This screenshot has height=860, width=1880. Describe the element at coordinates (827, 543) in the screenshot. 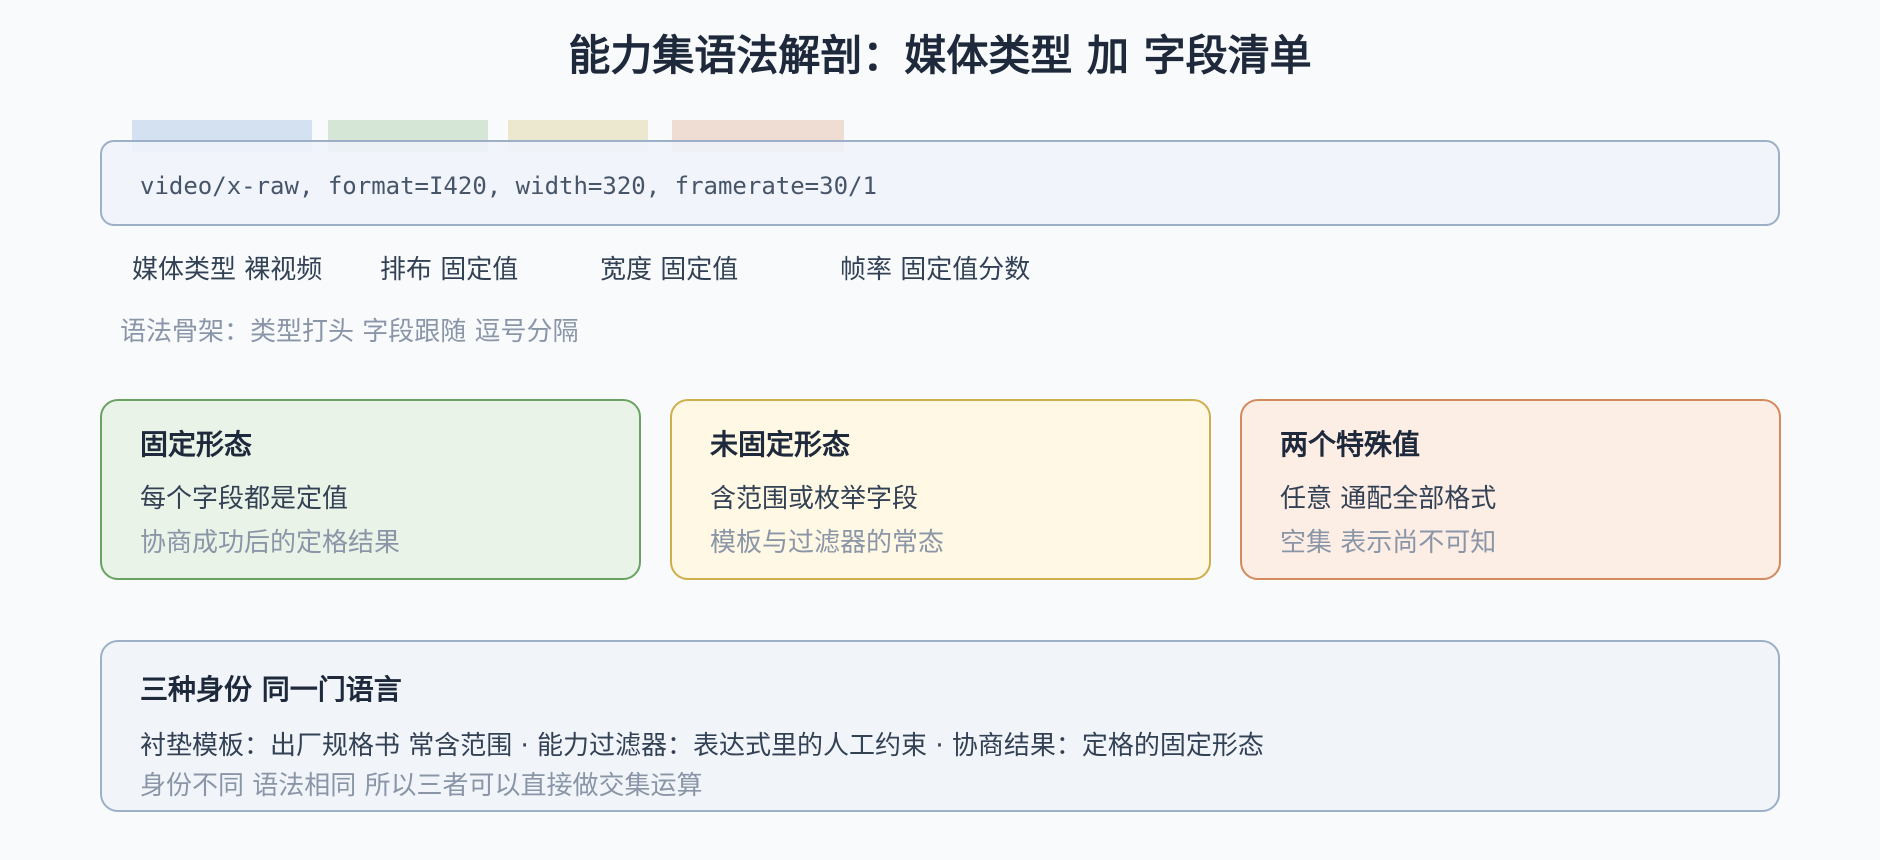

I see `card-note: 模板与过滤器的常态` at that location.